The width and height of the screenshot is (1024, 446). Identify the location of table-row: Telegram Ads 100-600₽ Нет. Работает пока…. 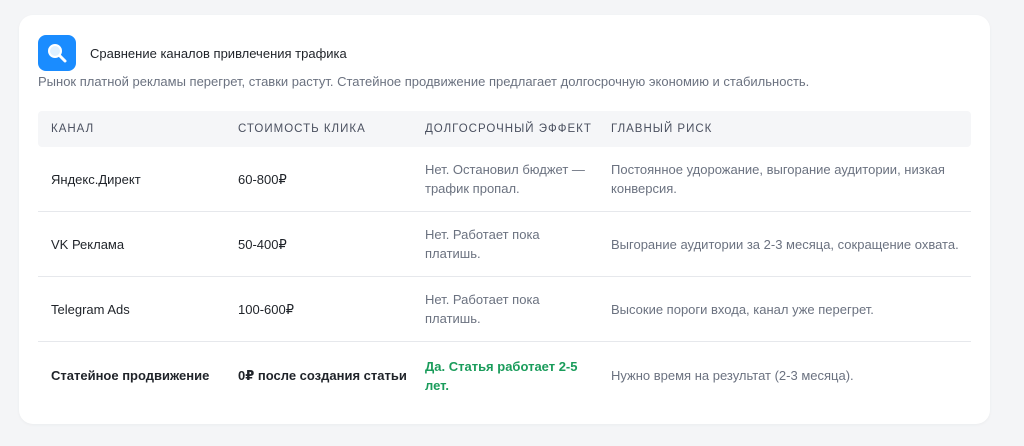
(504, 309).